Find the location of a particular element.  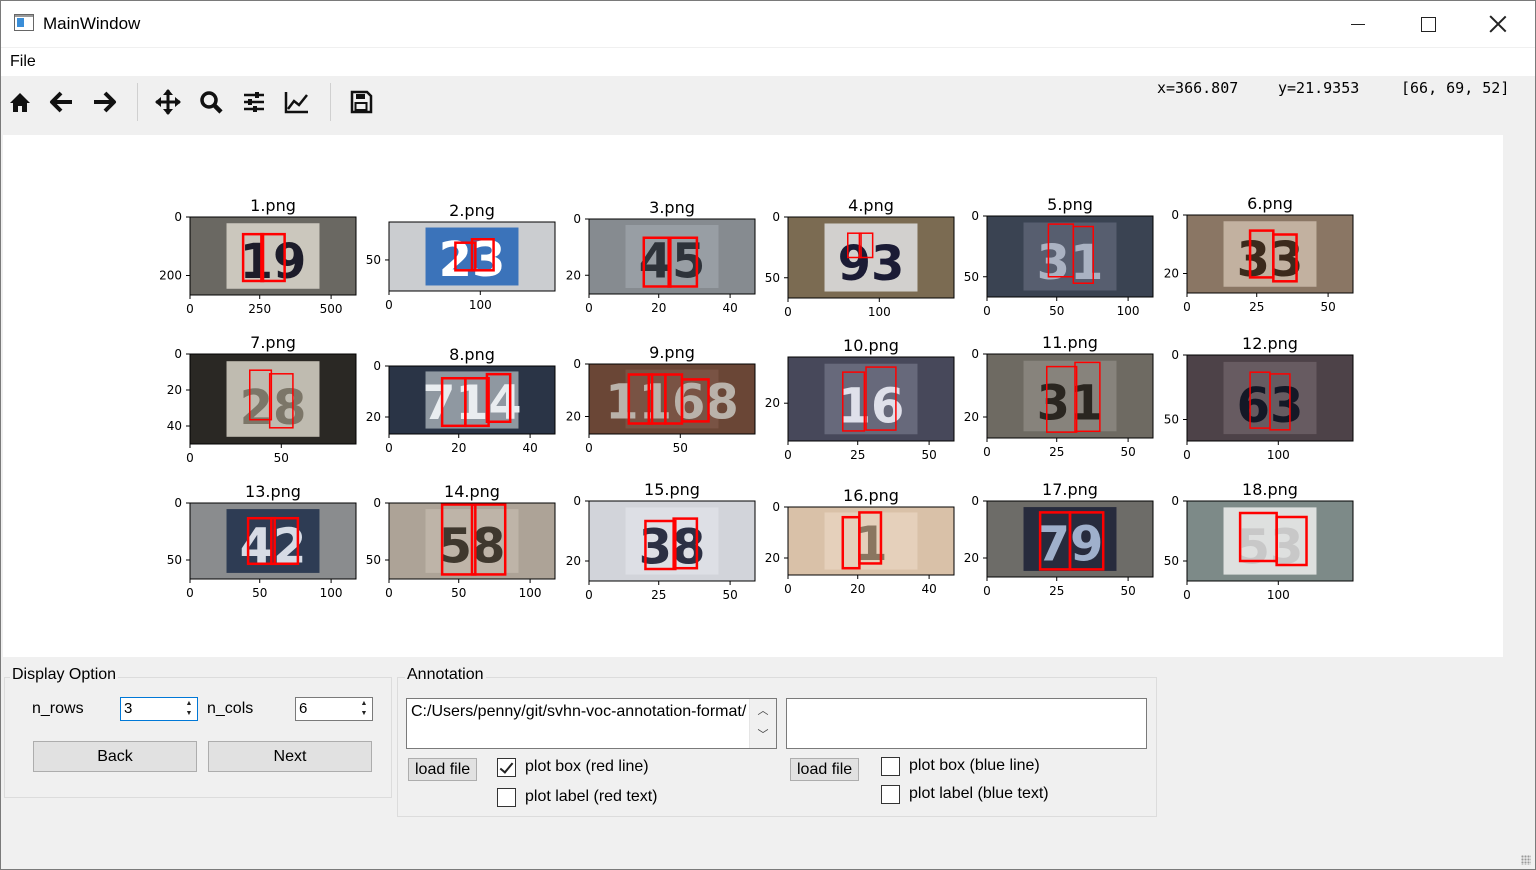

home-button is located at coordinates (20, 102).